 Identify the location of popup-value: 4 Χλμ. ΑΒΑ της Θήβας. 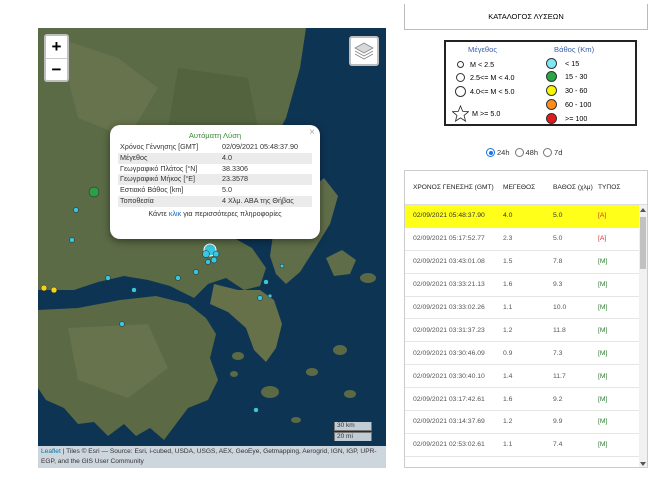
(258, 200).